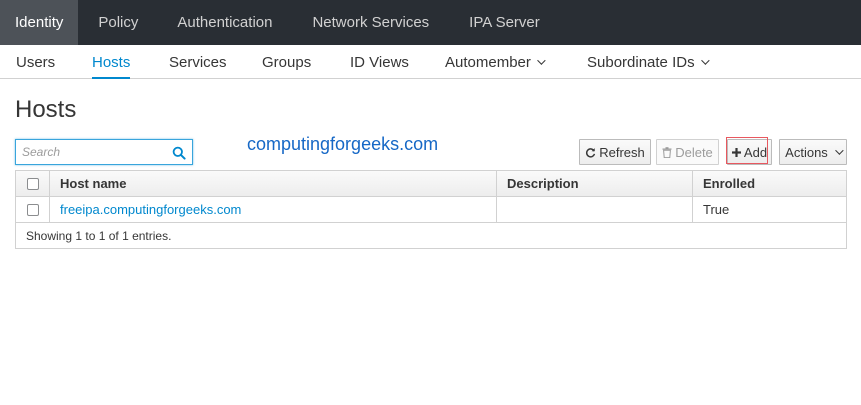 This screenshot has width=861, height=405. What do you see at coordinates (504, 22) in the screenshot?
I see `tab-ipa-server: IPA Server` at bounding box center [504, 22].